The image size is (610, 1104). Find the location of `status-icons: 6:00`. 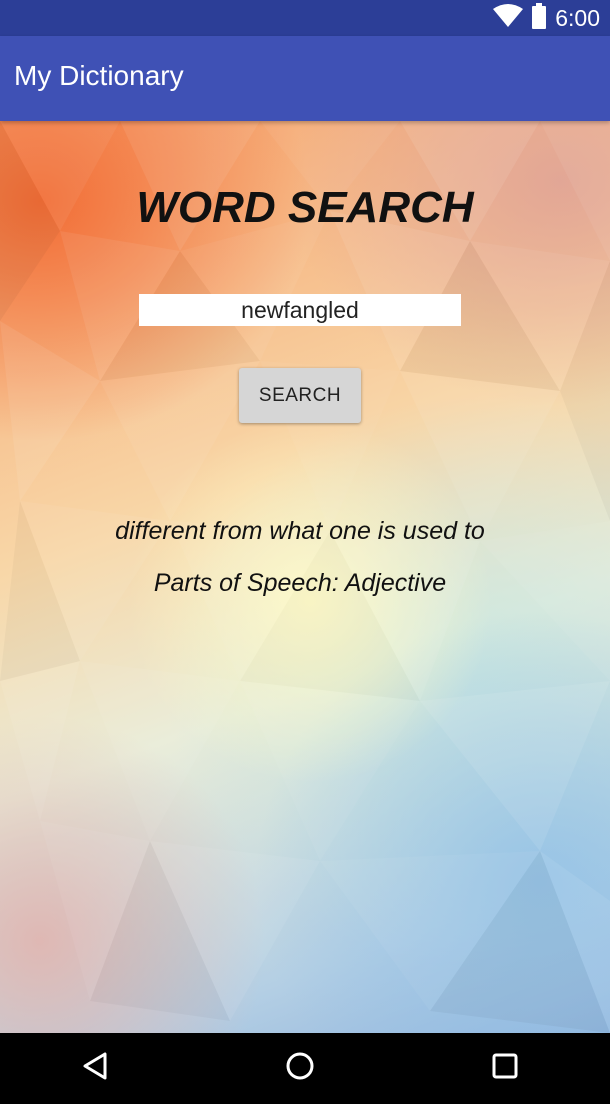

status-icons: 6:00 is located at coordinates (546, 18).